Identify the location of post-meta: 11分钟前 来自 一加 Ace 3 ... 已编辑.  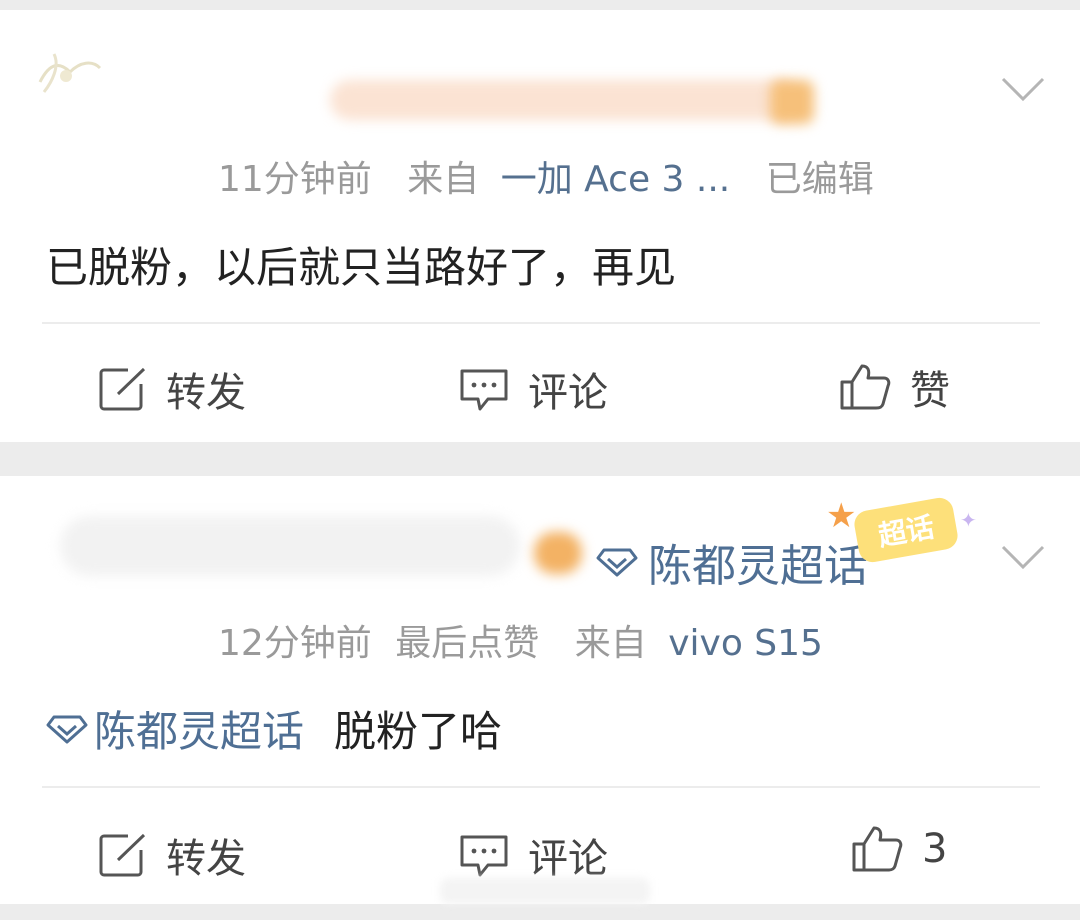
(546, 176).